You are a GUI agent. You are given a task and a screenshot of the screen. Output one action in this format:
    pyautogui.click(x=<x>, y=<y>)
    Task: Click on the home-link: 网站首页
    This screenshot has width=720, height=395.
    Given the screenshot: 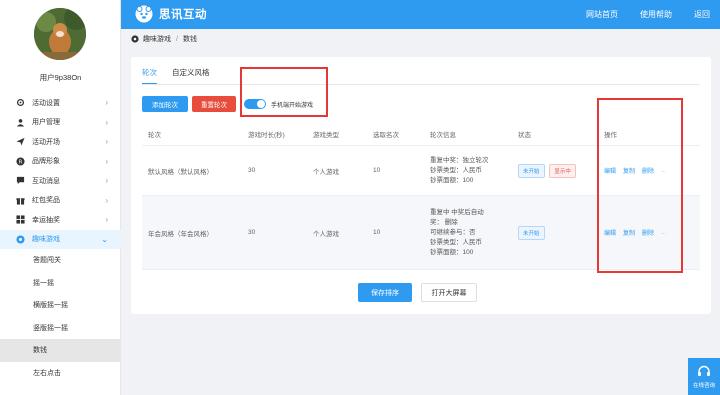 What is the action you would take?
    pyautogui.click(x=602, y=14)
    